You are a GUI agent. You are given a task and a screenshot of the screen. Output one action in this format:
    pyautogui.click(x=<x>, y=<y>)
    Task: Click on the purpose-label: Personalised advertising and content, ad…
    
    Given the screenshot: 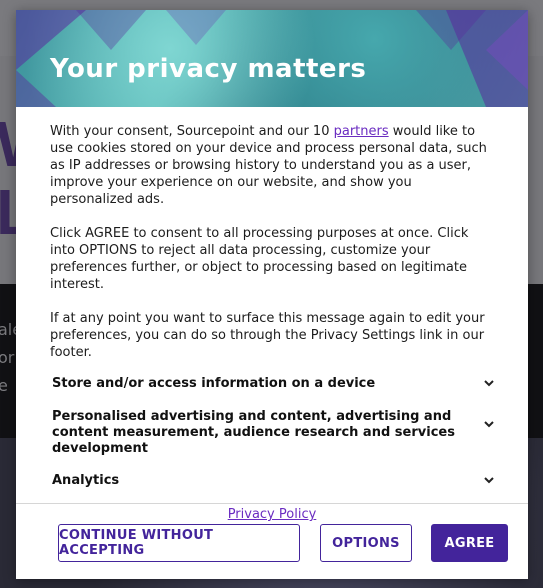 What is the action you would take?
    pyautogui.click(x=253, y=432)
    